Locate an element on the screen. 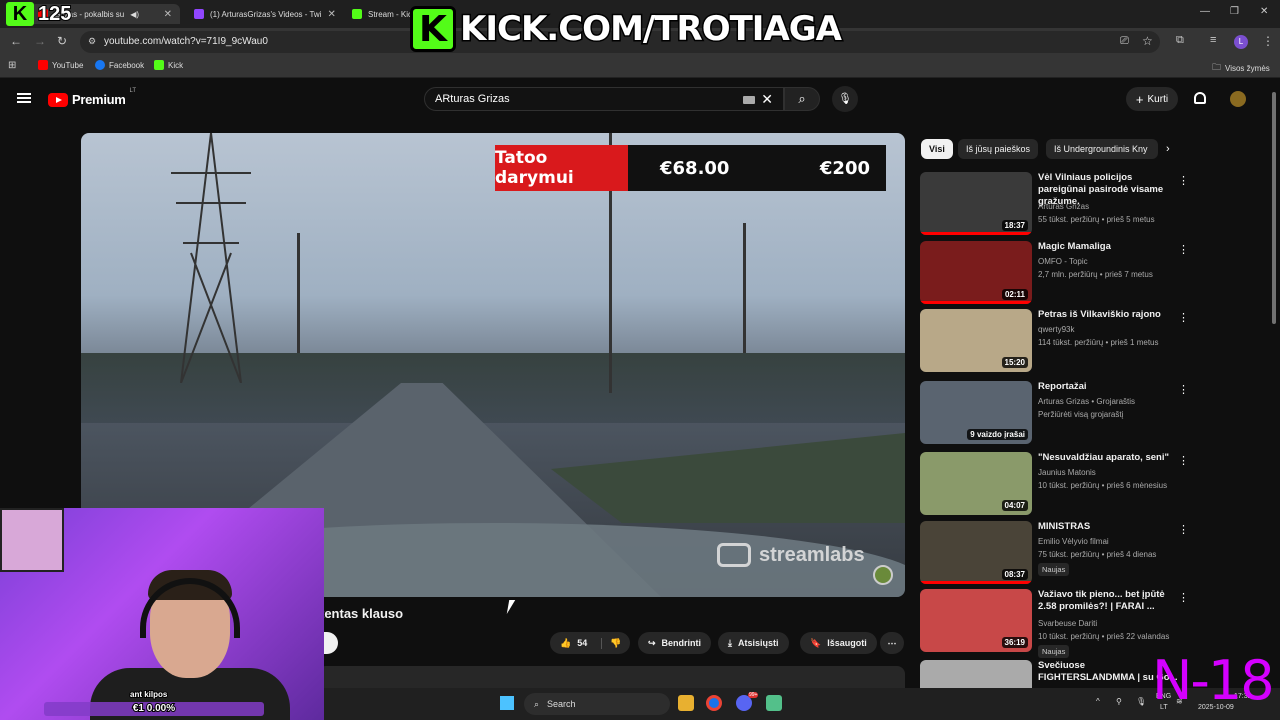 The height and width of the screenshot is (720, 1280). file-explorer-icon is located at coordinates (686, 703).